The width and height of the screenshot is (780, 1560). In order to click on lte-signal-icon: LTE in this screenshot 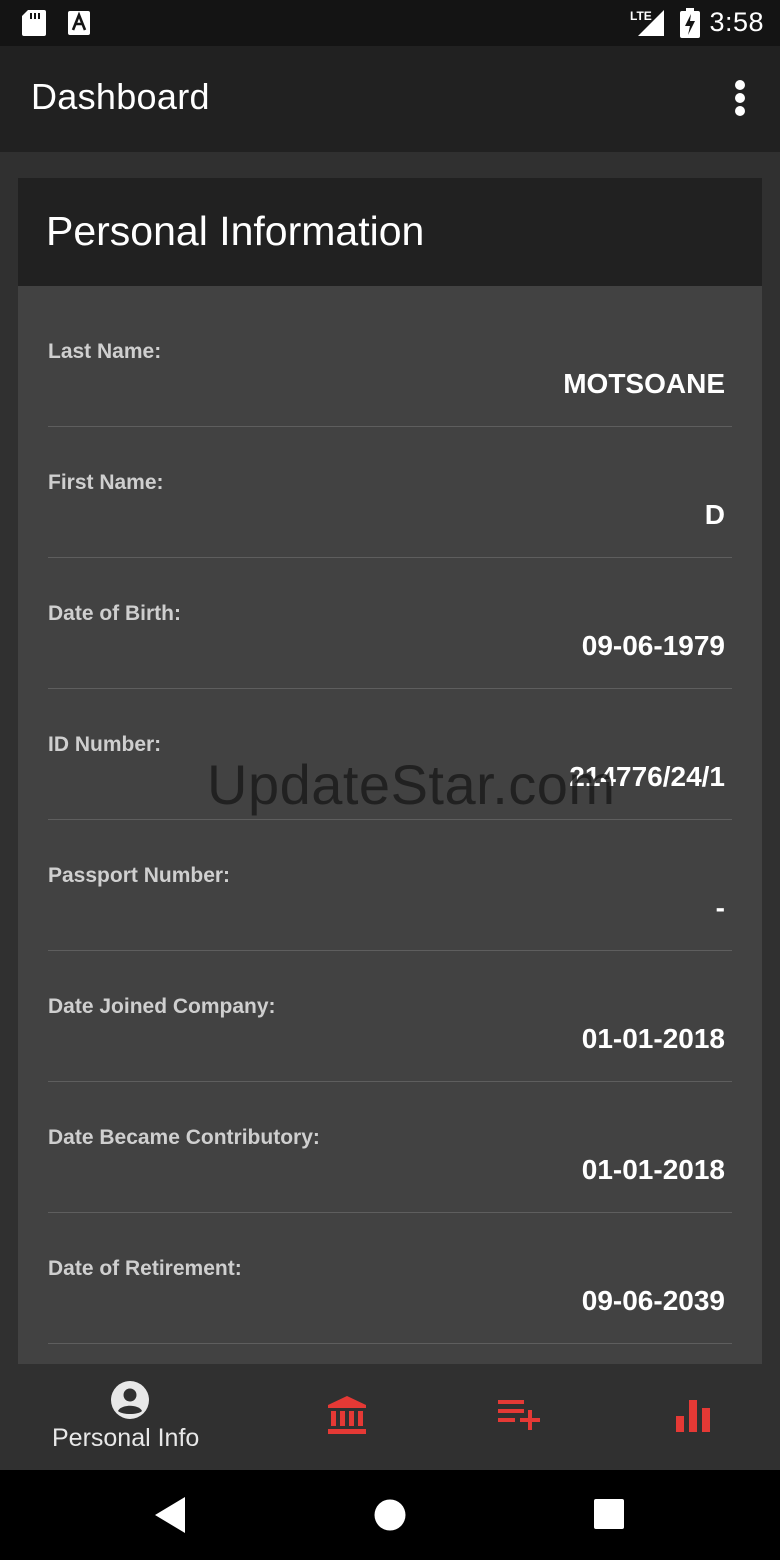, I will do `click(647, 22)`.